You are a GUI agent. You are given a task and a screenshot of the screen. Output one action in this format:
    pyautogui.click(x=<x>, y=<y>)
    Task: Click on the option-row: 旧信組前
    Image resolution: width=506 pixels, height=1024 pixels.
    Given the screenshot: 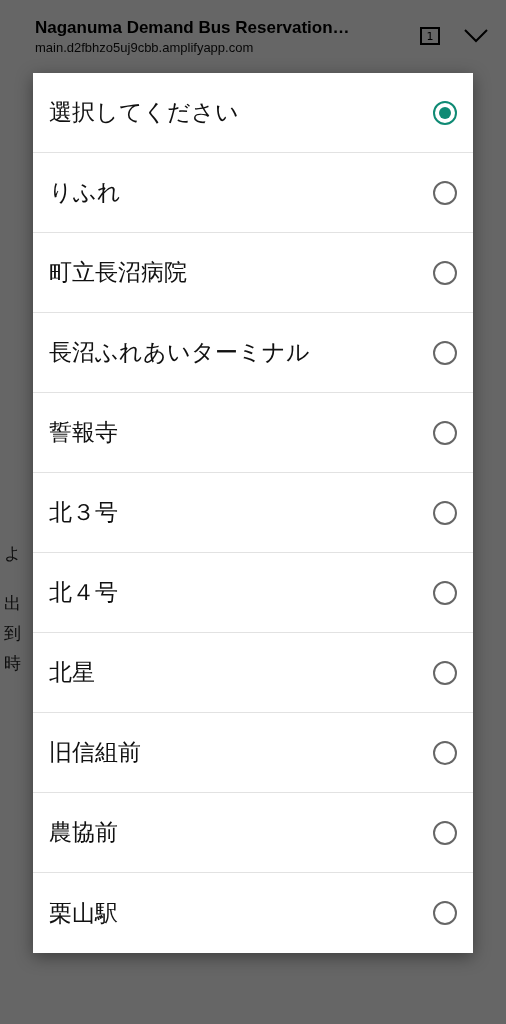 What is the action you would take?
    pyautogui.click(x=253, y=753)
    